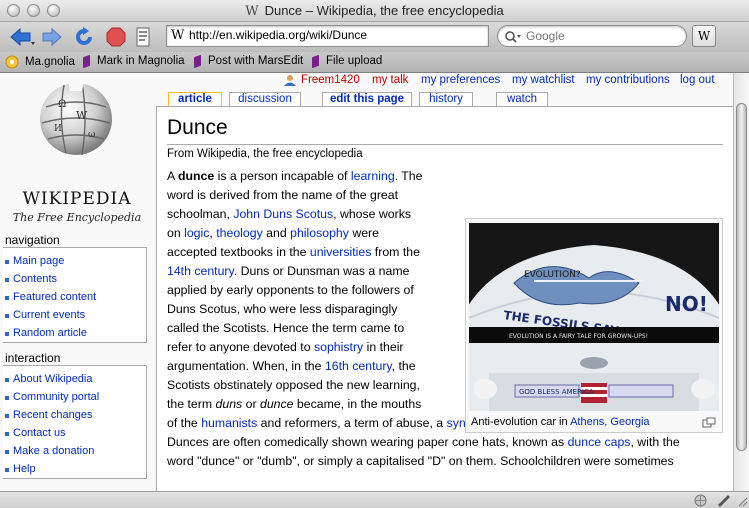  Describe the element at coordinates (282, 309) in the screenshot. I see `article-text: Duns Scotus, who were less disparagingly` at that location.